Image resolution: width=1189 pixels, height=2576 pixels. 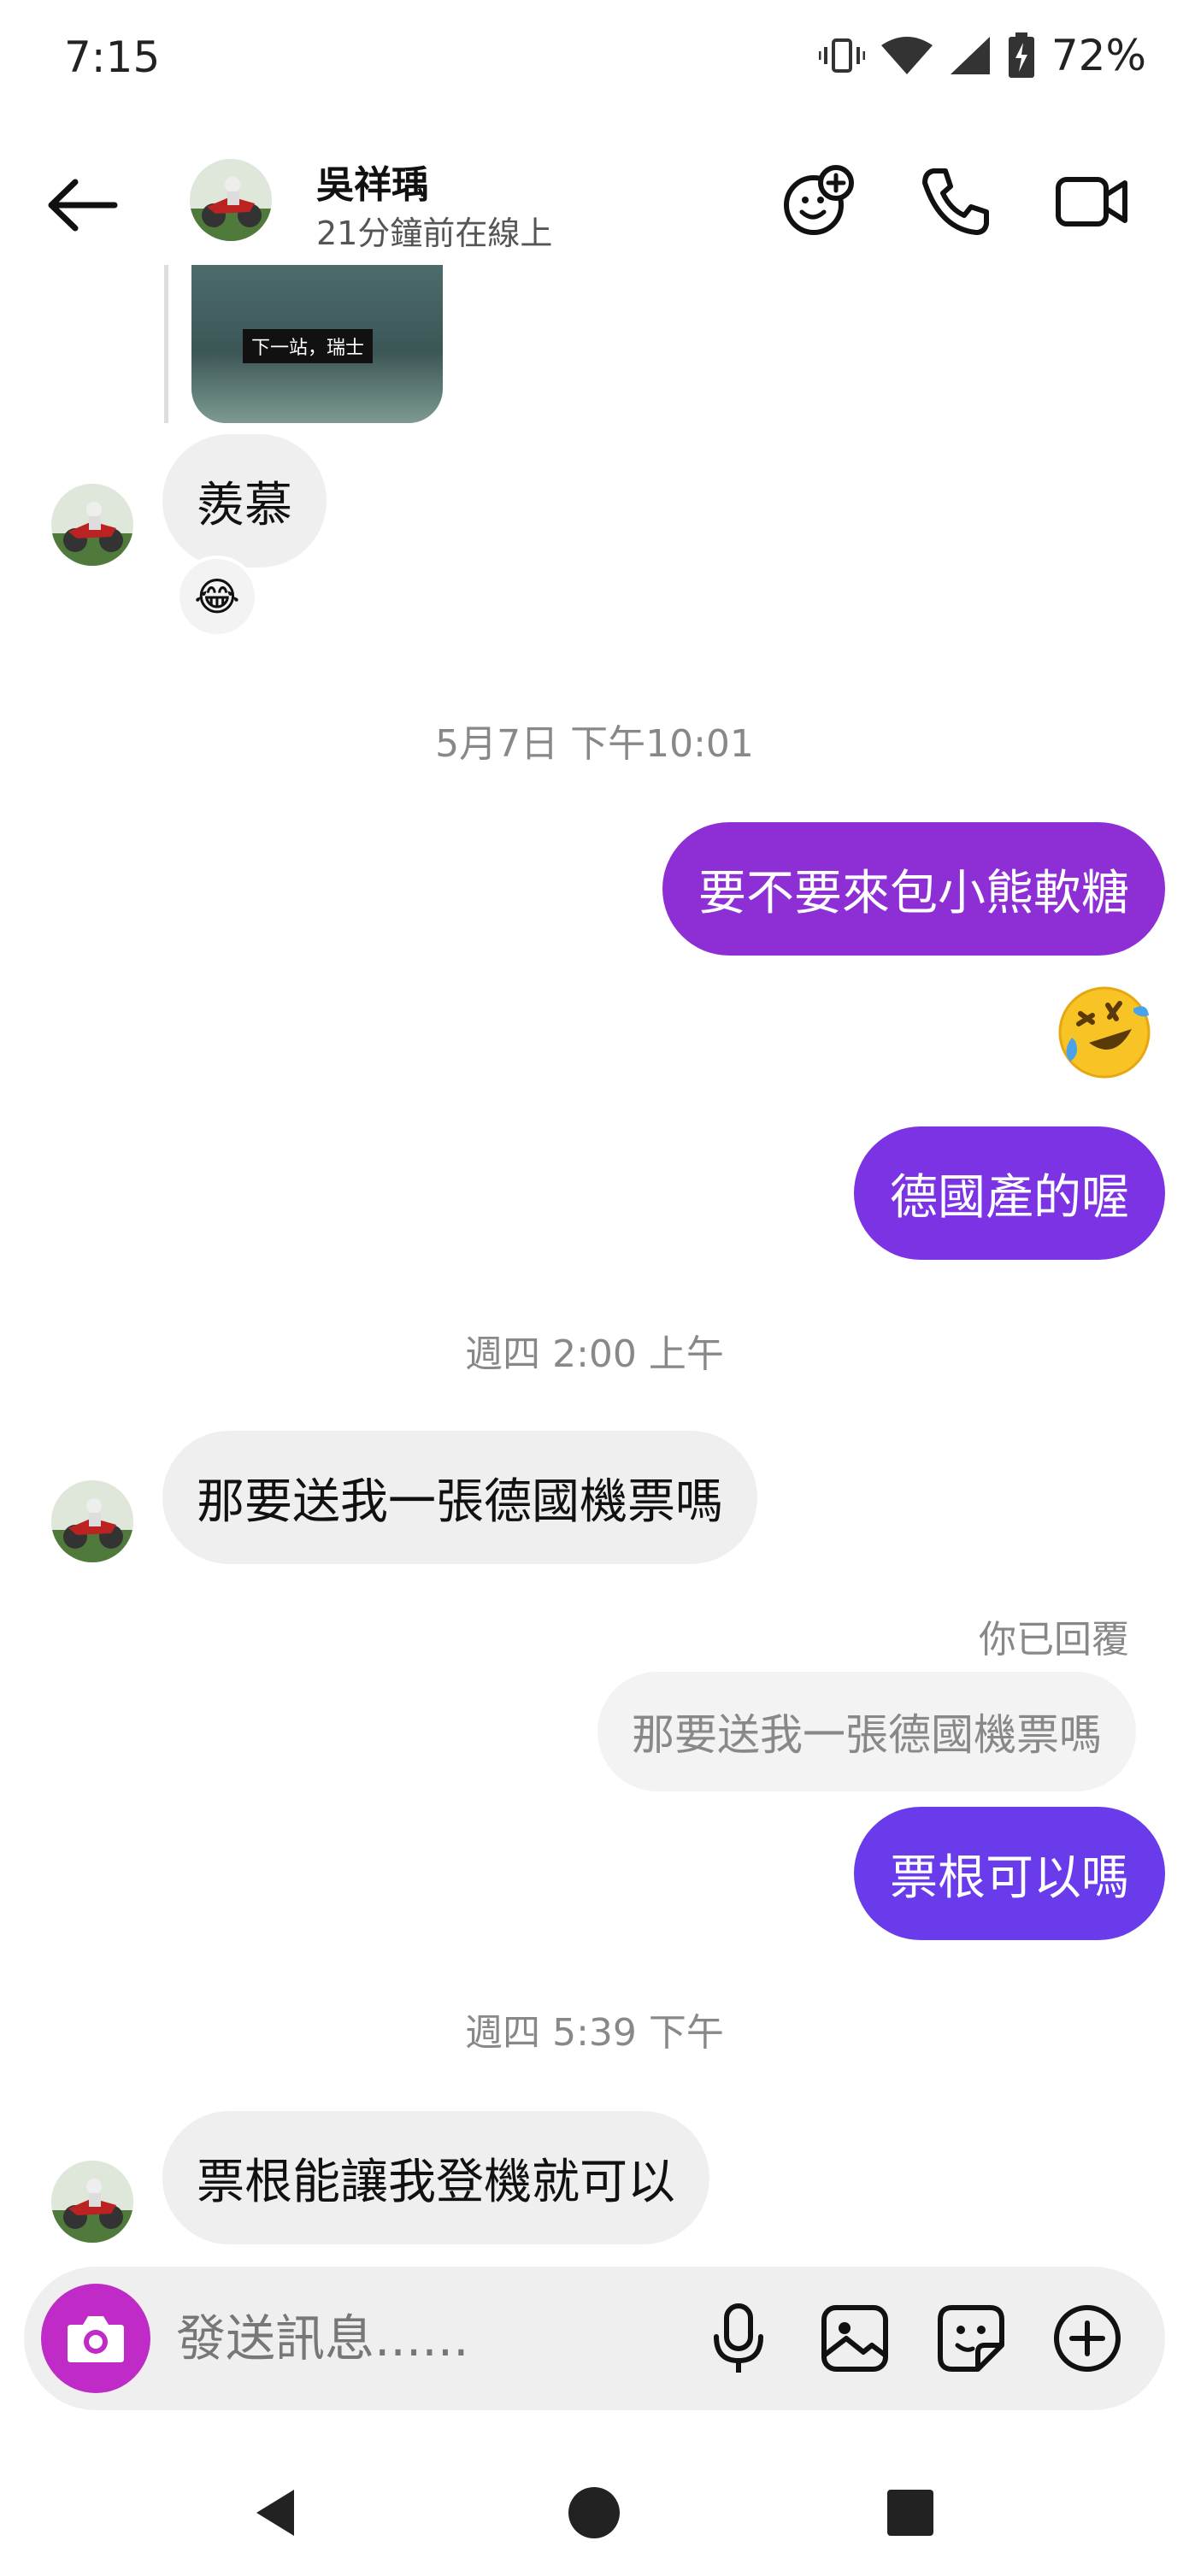 What do you see at coordinates (1009, 1873) in the screenshot?
I see `message-bubble-outgoing: 票根可以嗎` at bounding box center [1009, 1873].